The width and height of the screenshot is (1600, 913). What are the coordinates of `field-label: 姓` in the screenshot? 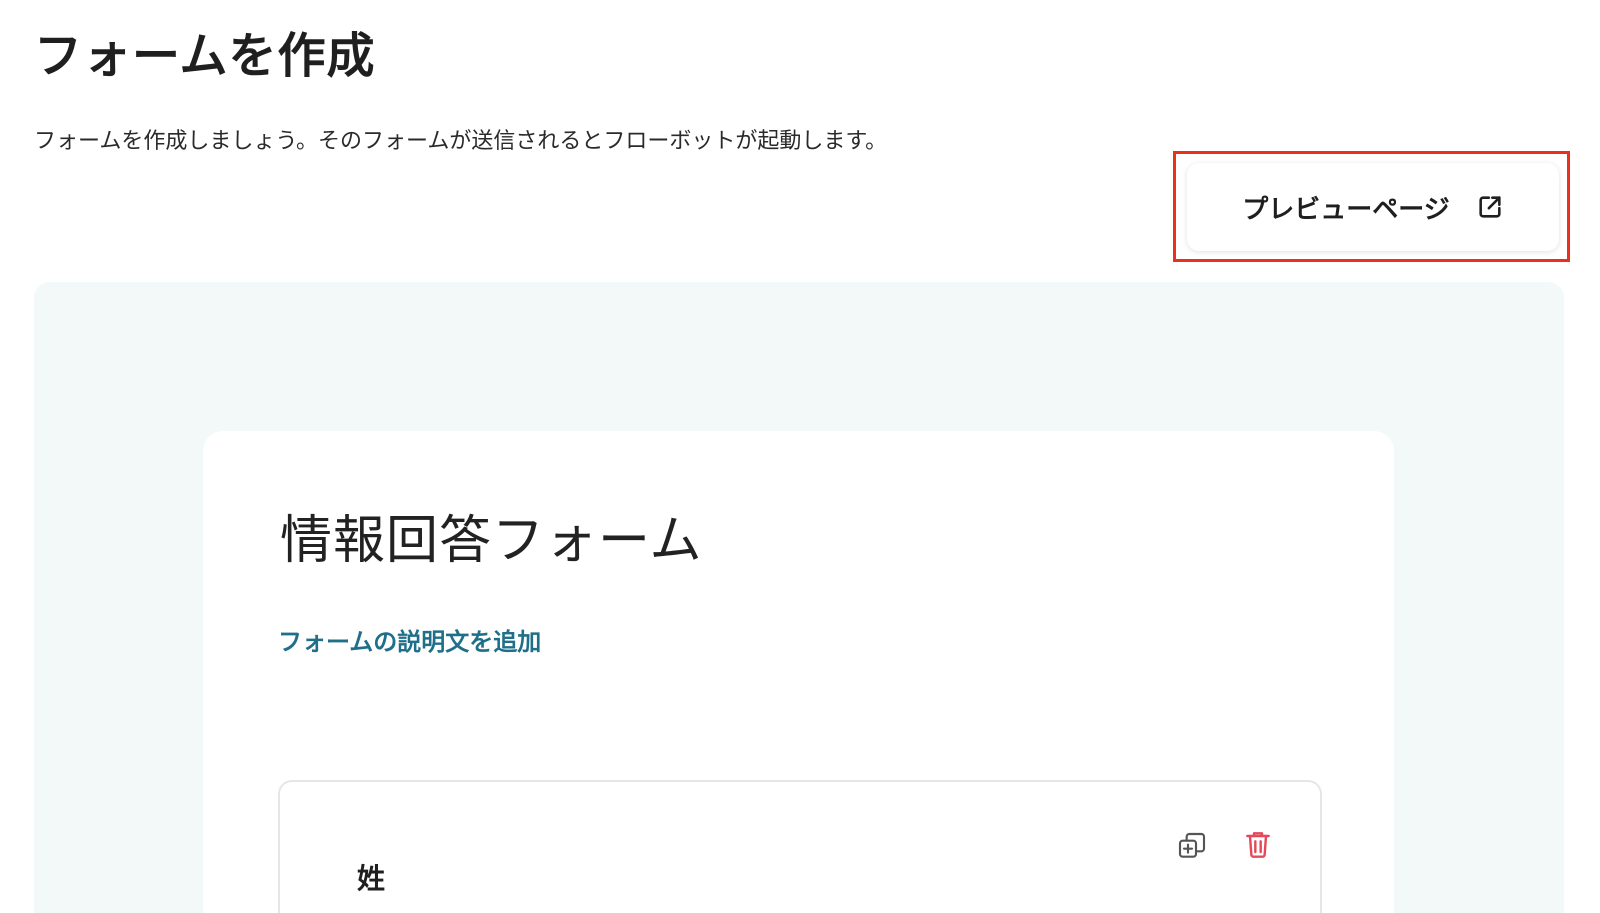 It's located at (371, 878).